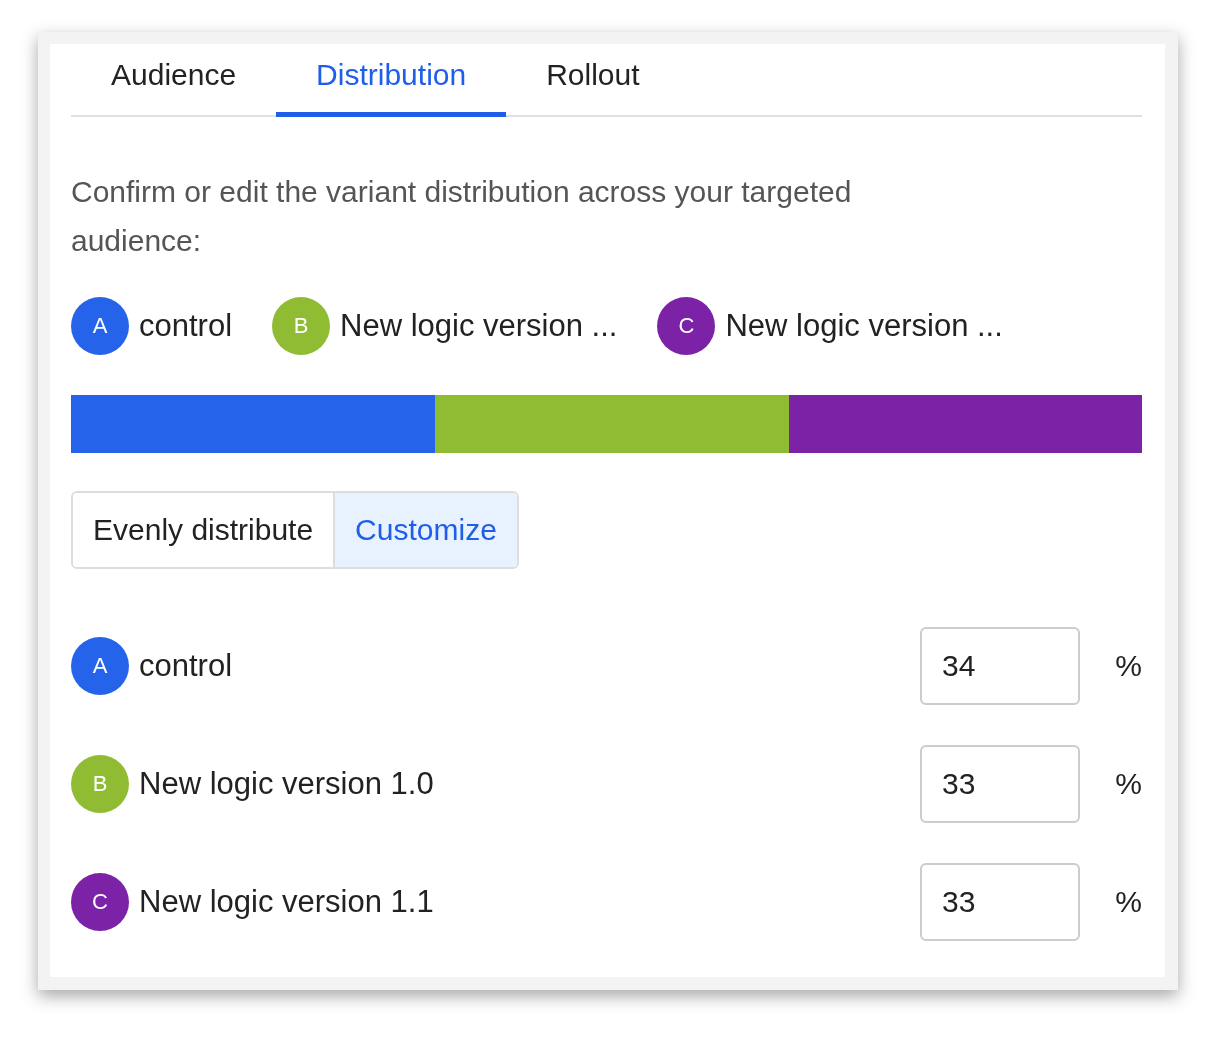 The image size is (1223, 1041). Describe the element at coordinates (593, 80) in the screenshot. I see `tab: Rollout` at that location.